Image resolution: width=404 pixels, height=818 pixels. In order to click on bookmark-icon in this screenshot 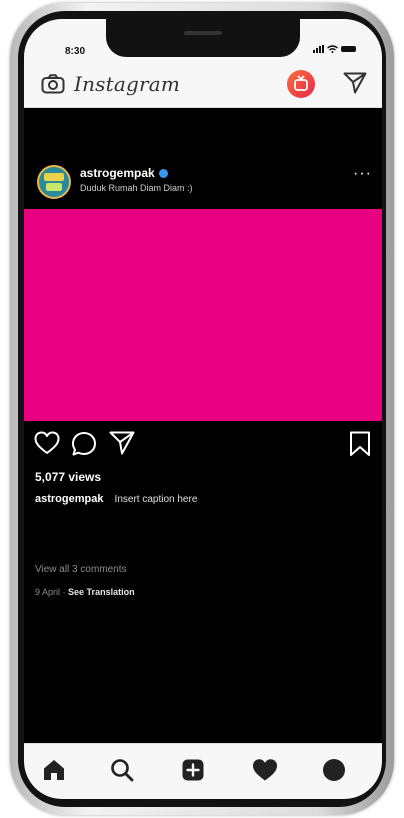, I will do `click(360, 444)`.